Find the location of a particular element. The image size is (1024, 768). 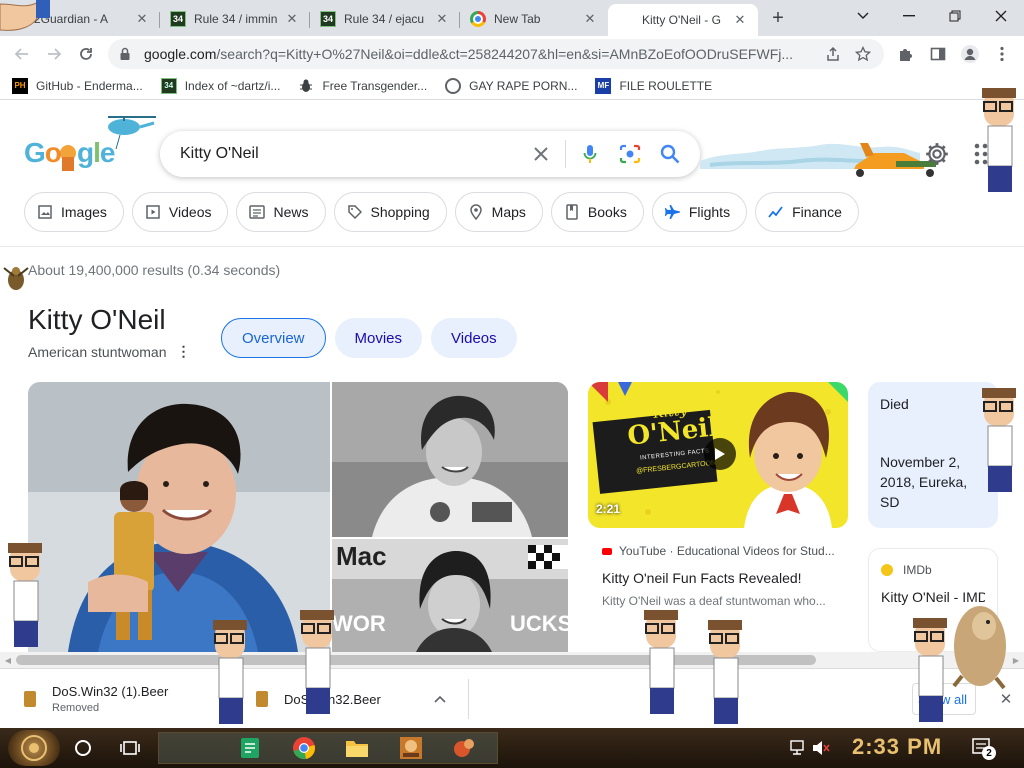

kp-tab-movies: Movies is located at coordinates (378, 338).